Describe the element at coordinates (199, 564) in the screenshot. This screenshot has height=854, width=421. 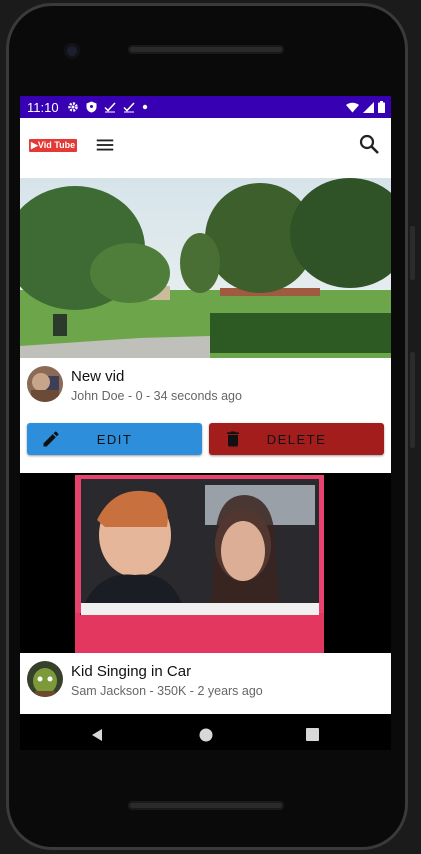
I see `video-thumbnail` at that location.